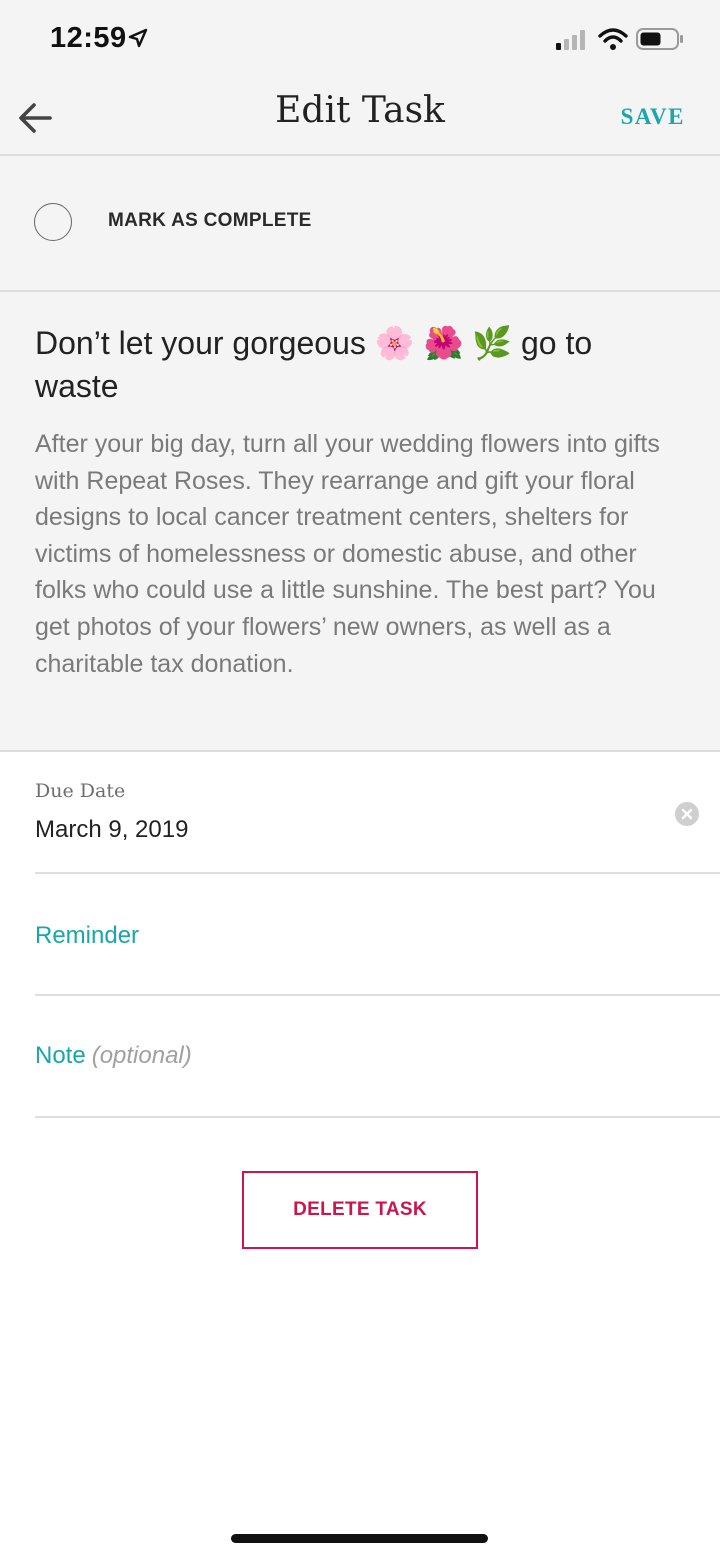  I want to click on complete-checkbox, so click(53, 222).